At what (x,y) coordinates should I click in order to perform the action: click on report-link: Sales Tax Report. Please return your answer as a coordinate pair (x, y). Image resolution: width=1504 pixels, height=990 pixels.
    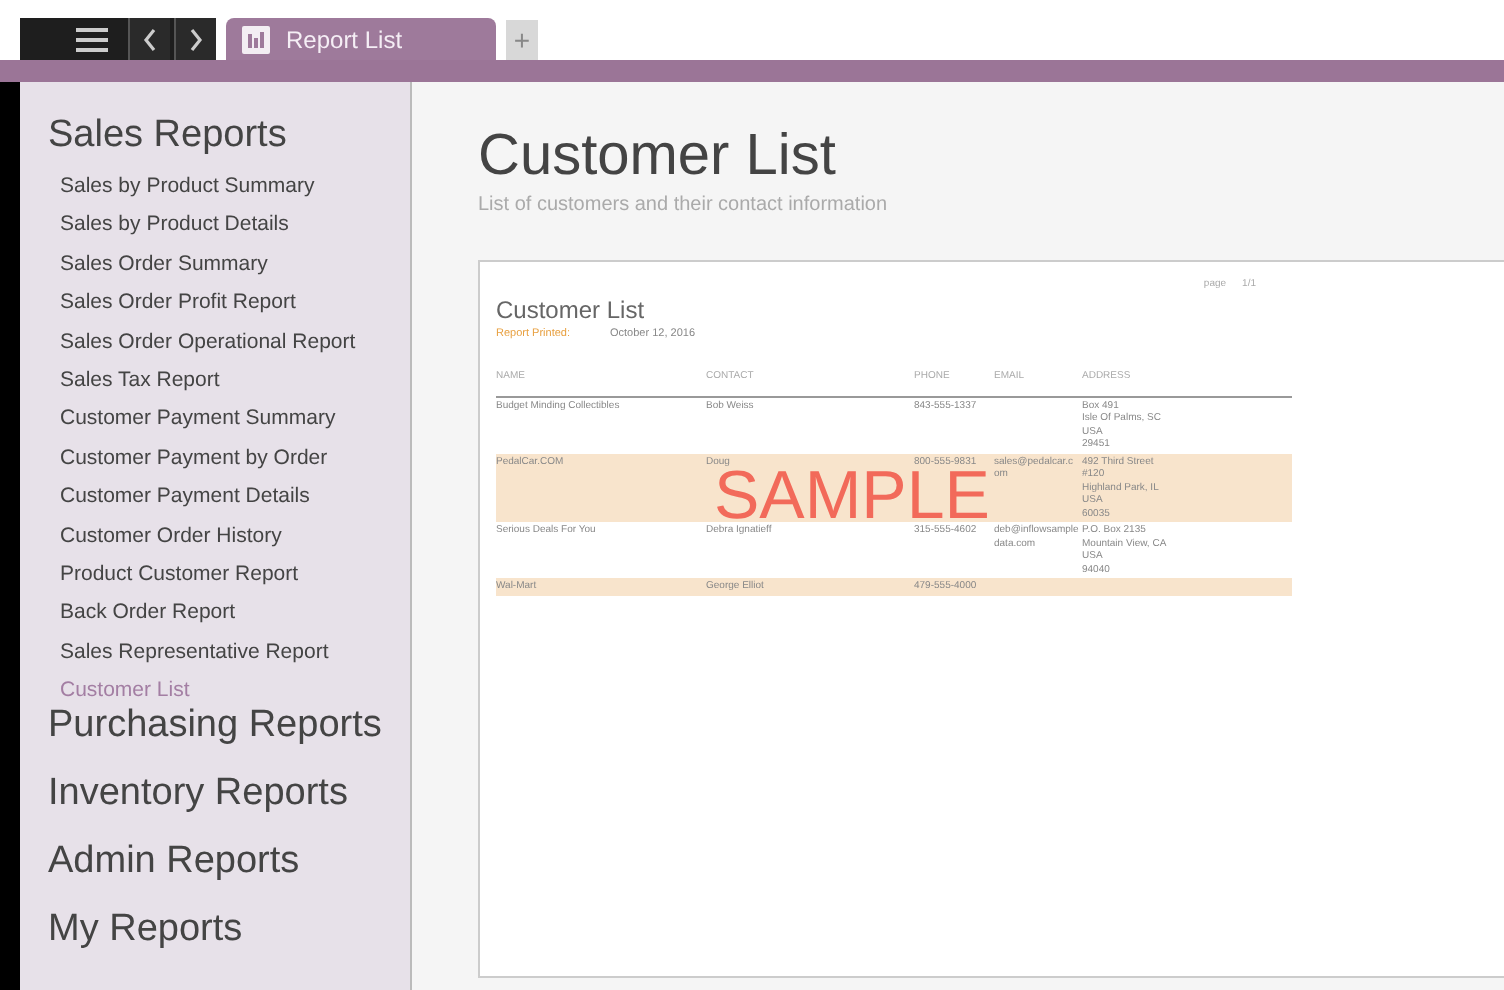
    Looking at the image, I should click on (235, 381).